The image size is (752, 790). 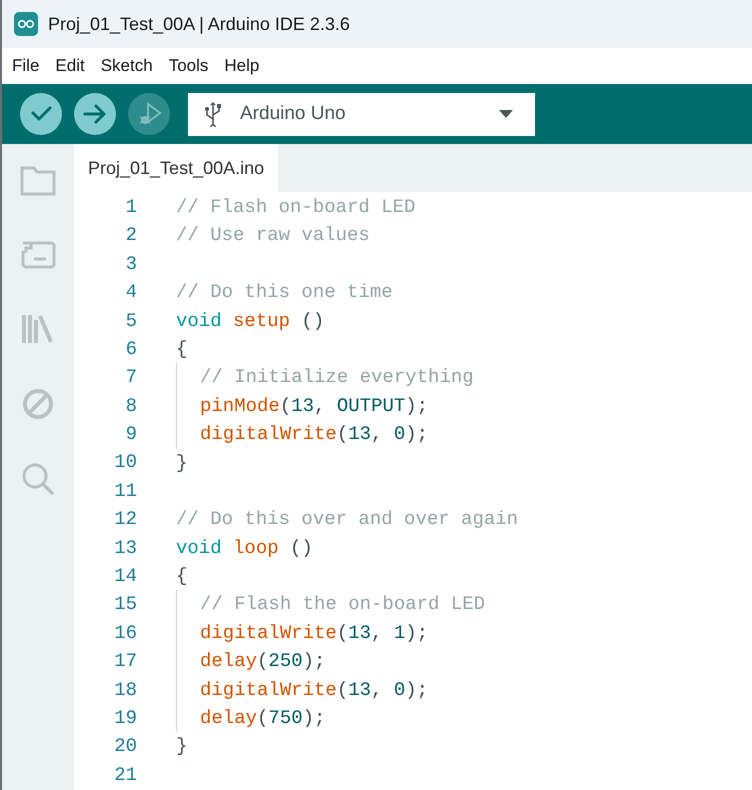 I want to click on board-selector: Arduino Uno, so click(x=361, y=114).